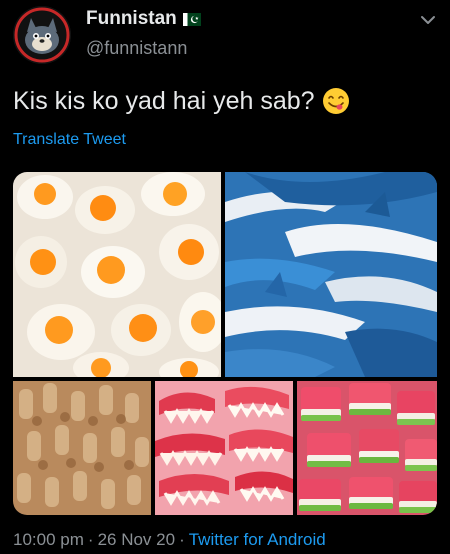 This screenshot has height=554, width=450. I want to click on avatar, so click(42, 35).